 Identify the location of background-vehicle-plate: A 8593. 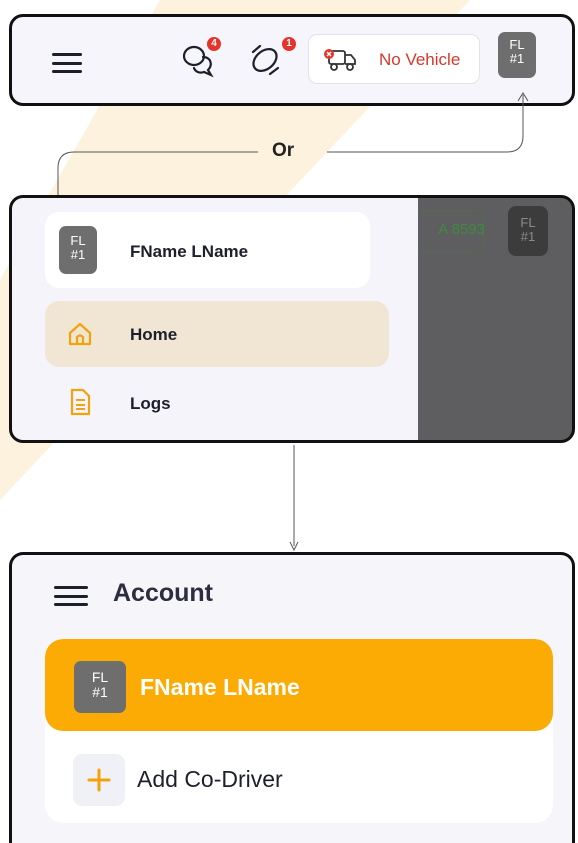
(450, 231).